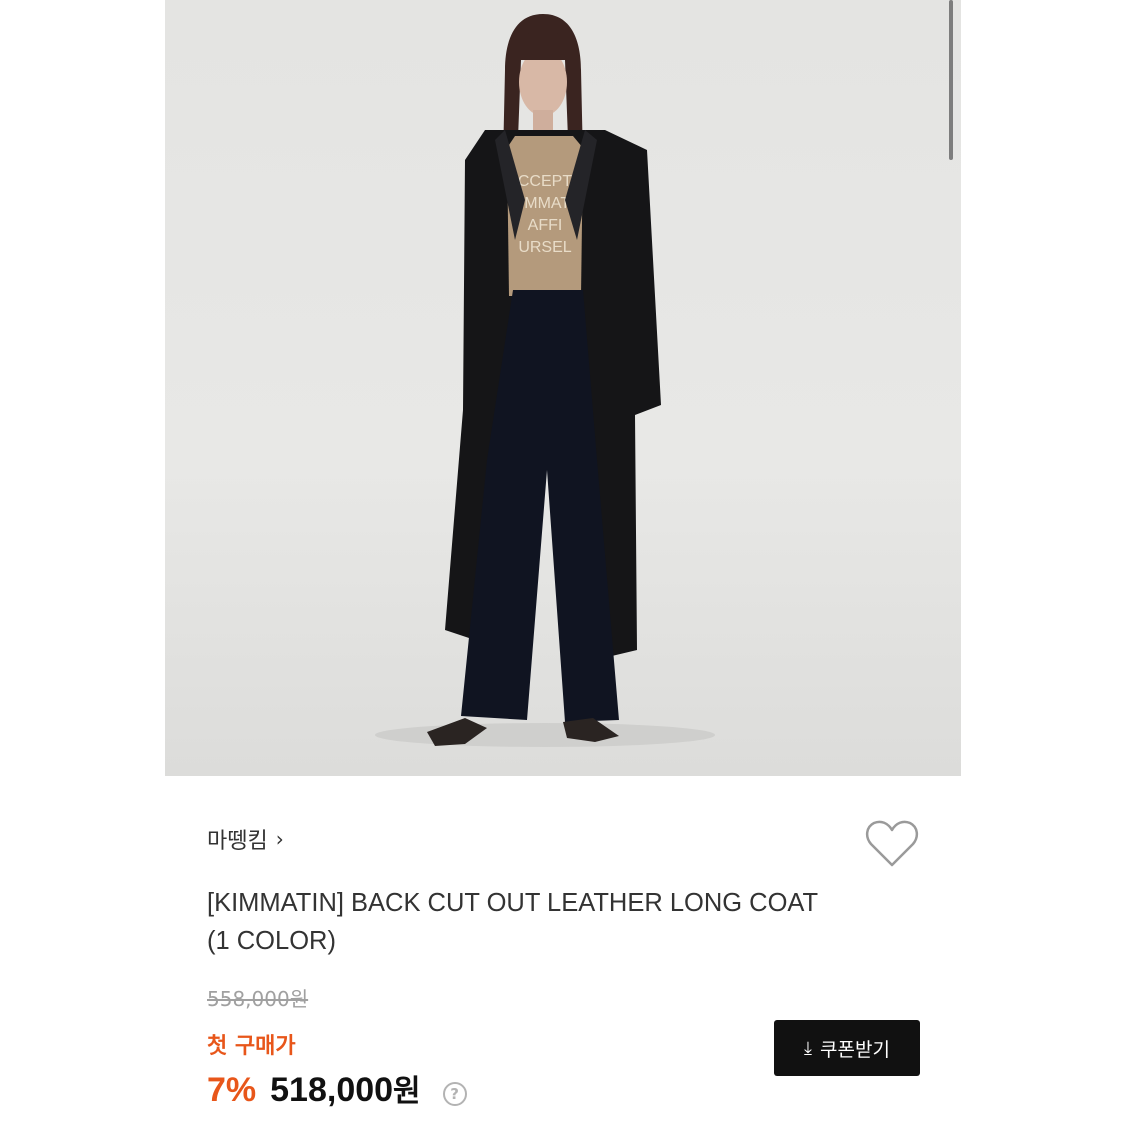  I want to click on help-icon: ?, so click(454, 1094).